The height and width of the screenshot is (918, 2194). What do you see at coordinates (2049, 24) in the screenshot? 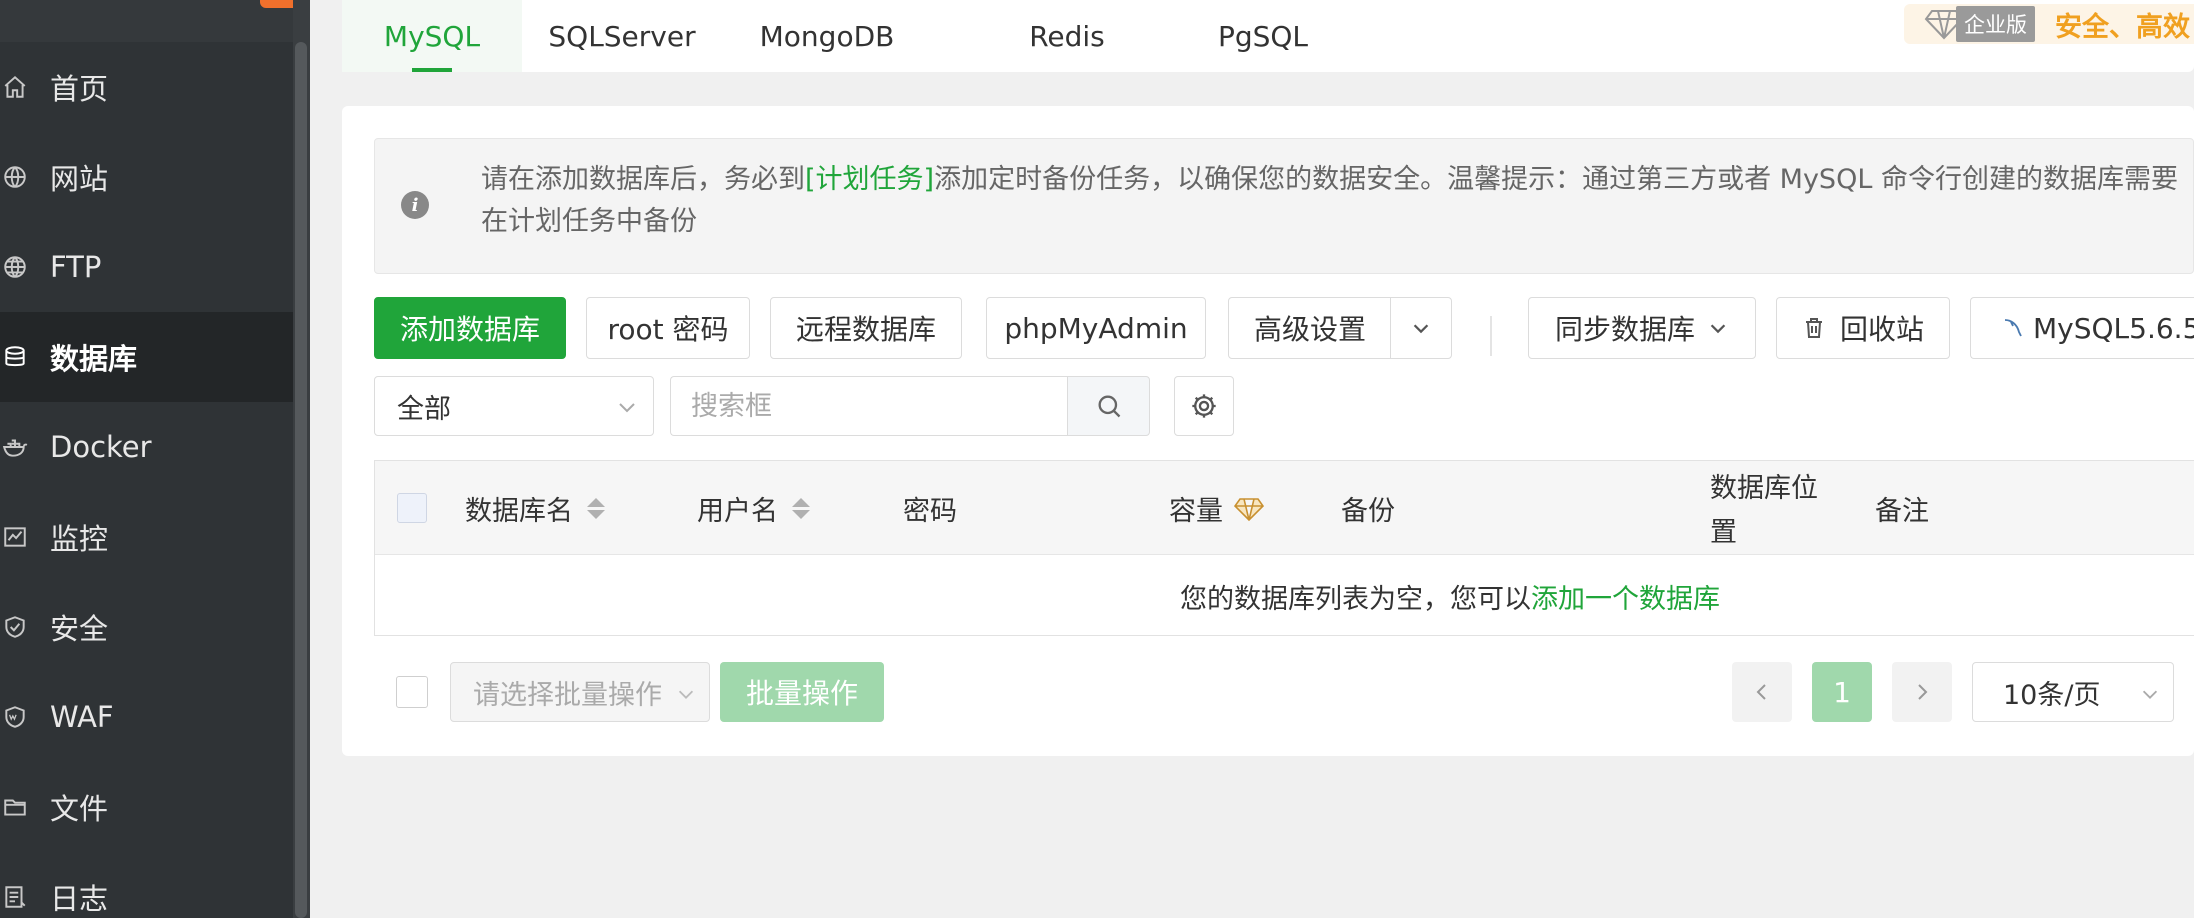
I see `enterprise-badge: 企业版 安全、高效` at bounding box center [2049, 24].